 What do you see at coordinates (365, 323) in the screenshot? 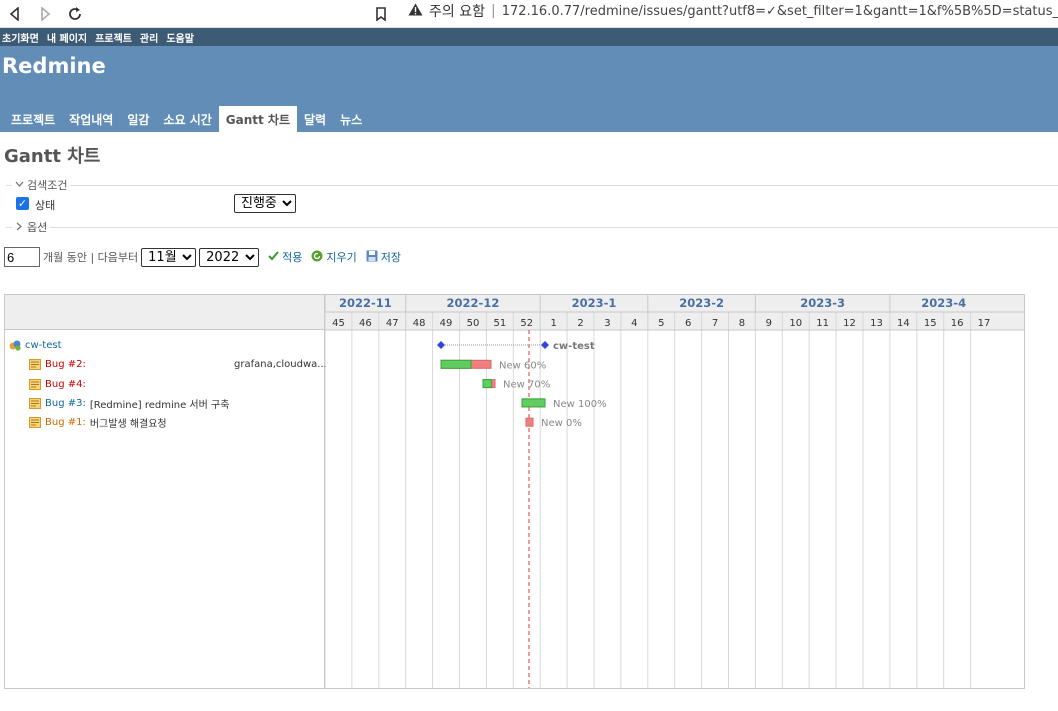
I see `week-label: 46` at bounding box center [365, 323].